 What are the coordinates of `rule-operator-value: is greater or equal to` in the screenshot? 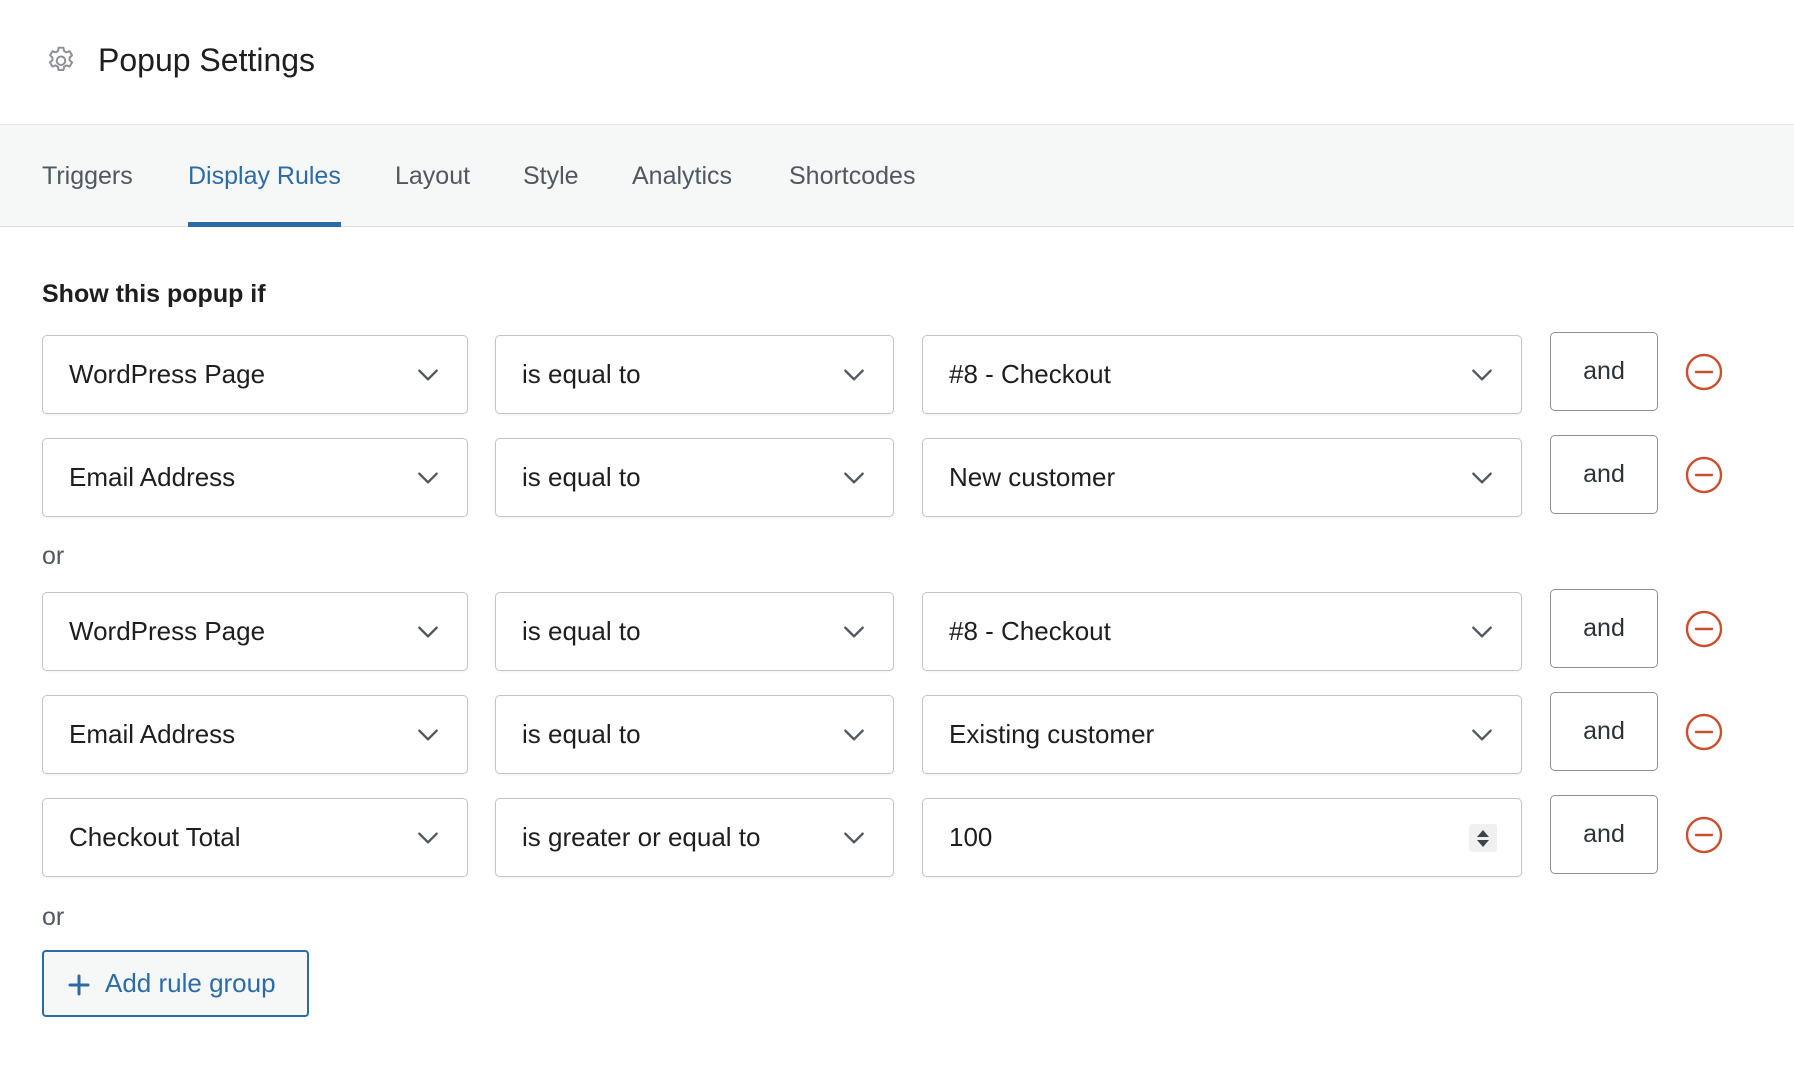 It's located at (641, 837).